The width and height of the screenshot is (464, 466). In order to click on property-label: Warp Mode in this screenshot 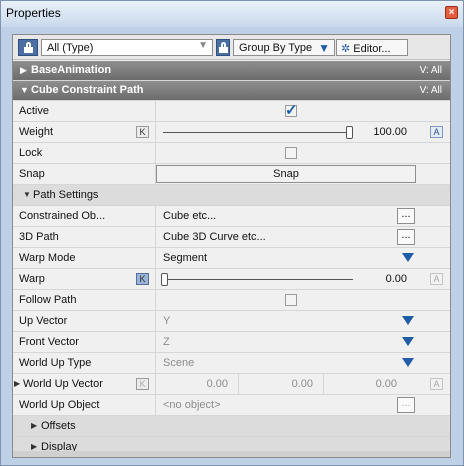, I will do `click(47, 258)`.